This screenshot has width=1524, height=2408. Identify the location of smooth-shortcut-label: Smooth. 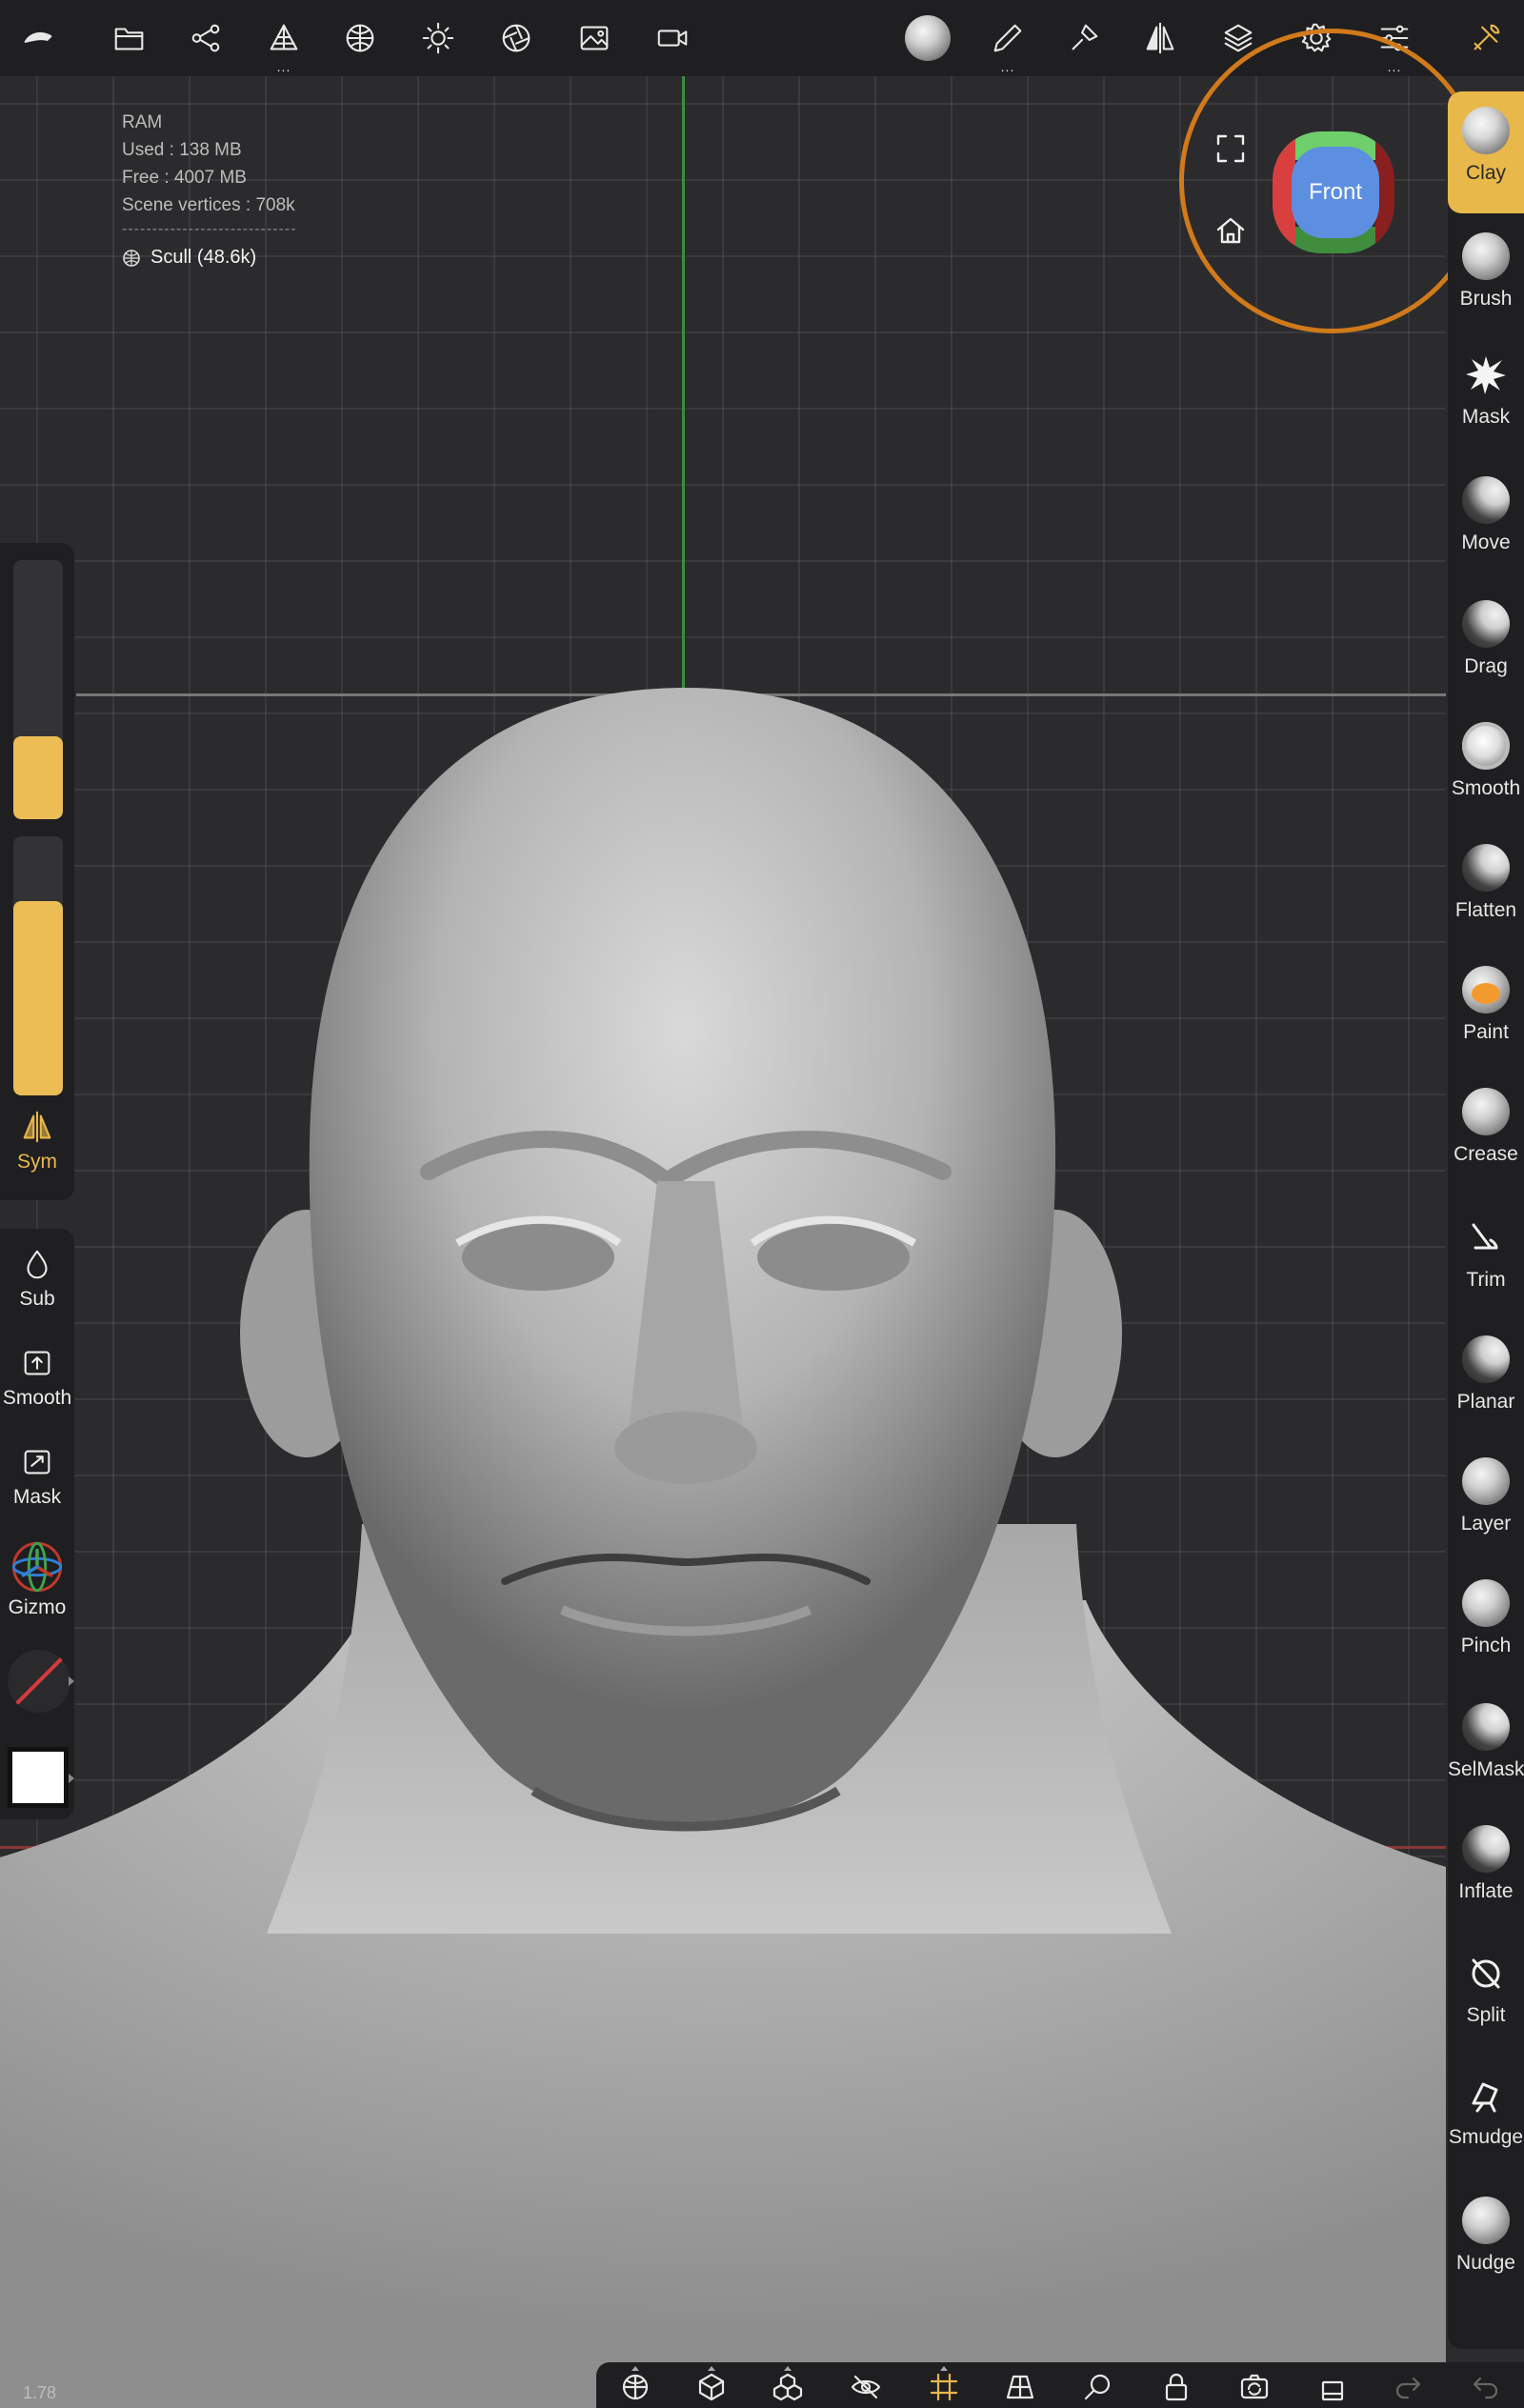
(37, 1398).